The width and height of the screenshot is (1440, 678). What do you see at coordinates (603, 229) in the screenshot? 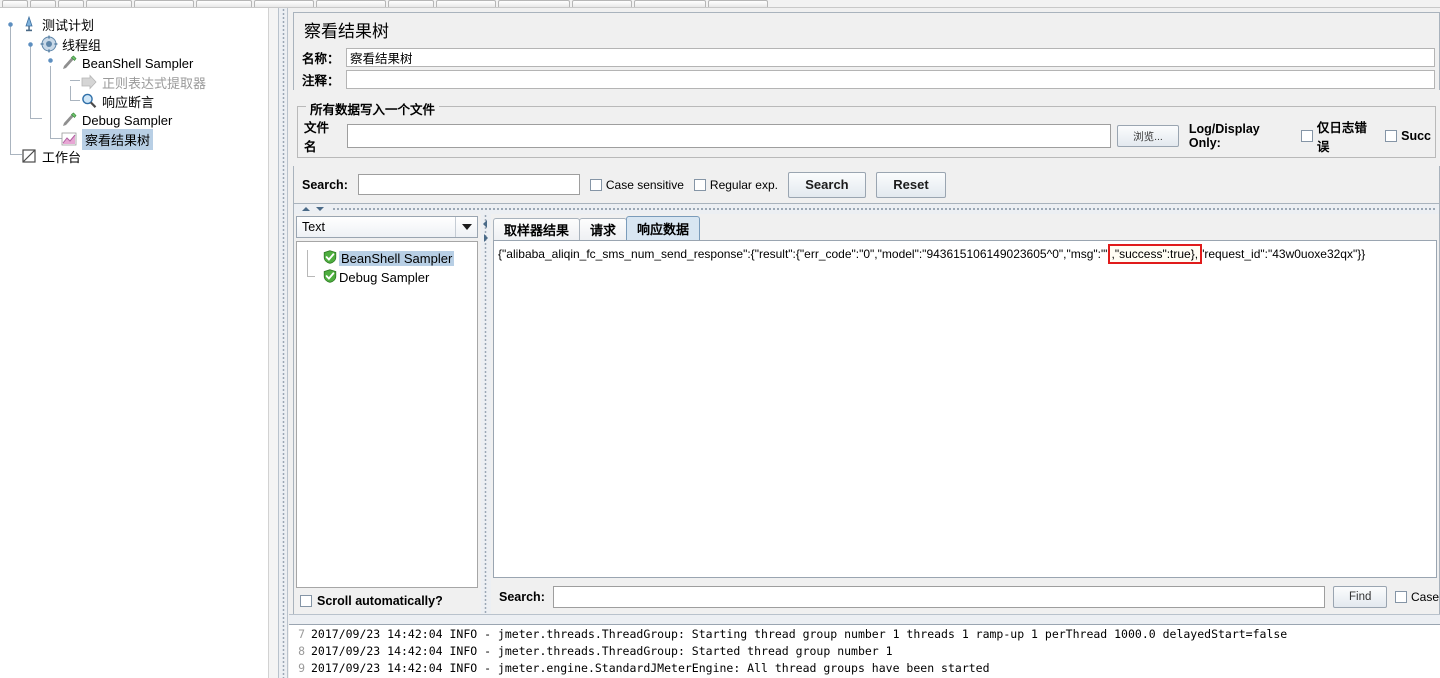
I see `tab-request: 请求` at bounding box center [603, 229].